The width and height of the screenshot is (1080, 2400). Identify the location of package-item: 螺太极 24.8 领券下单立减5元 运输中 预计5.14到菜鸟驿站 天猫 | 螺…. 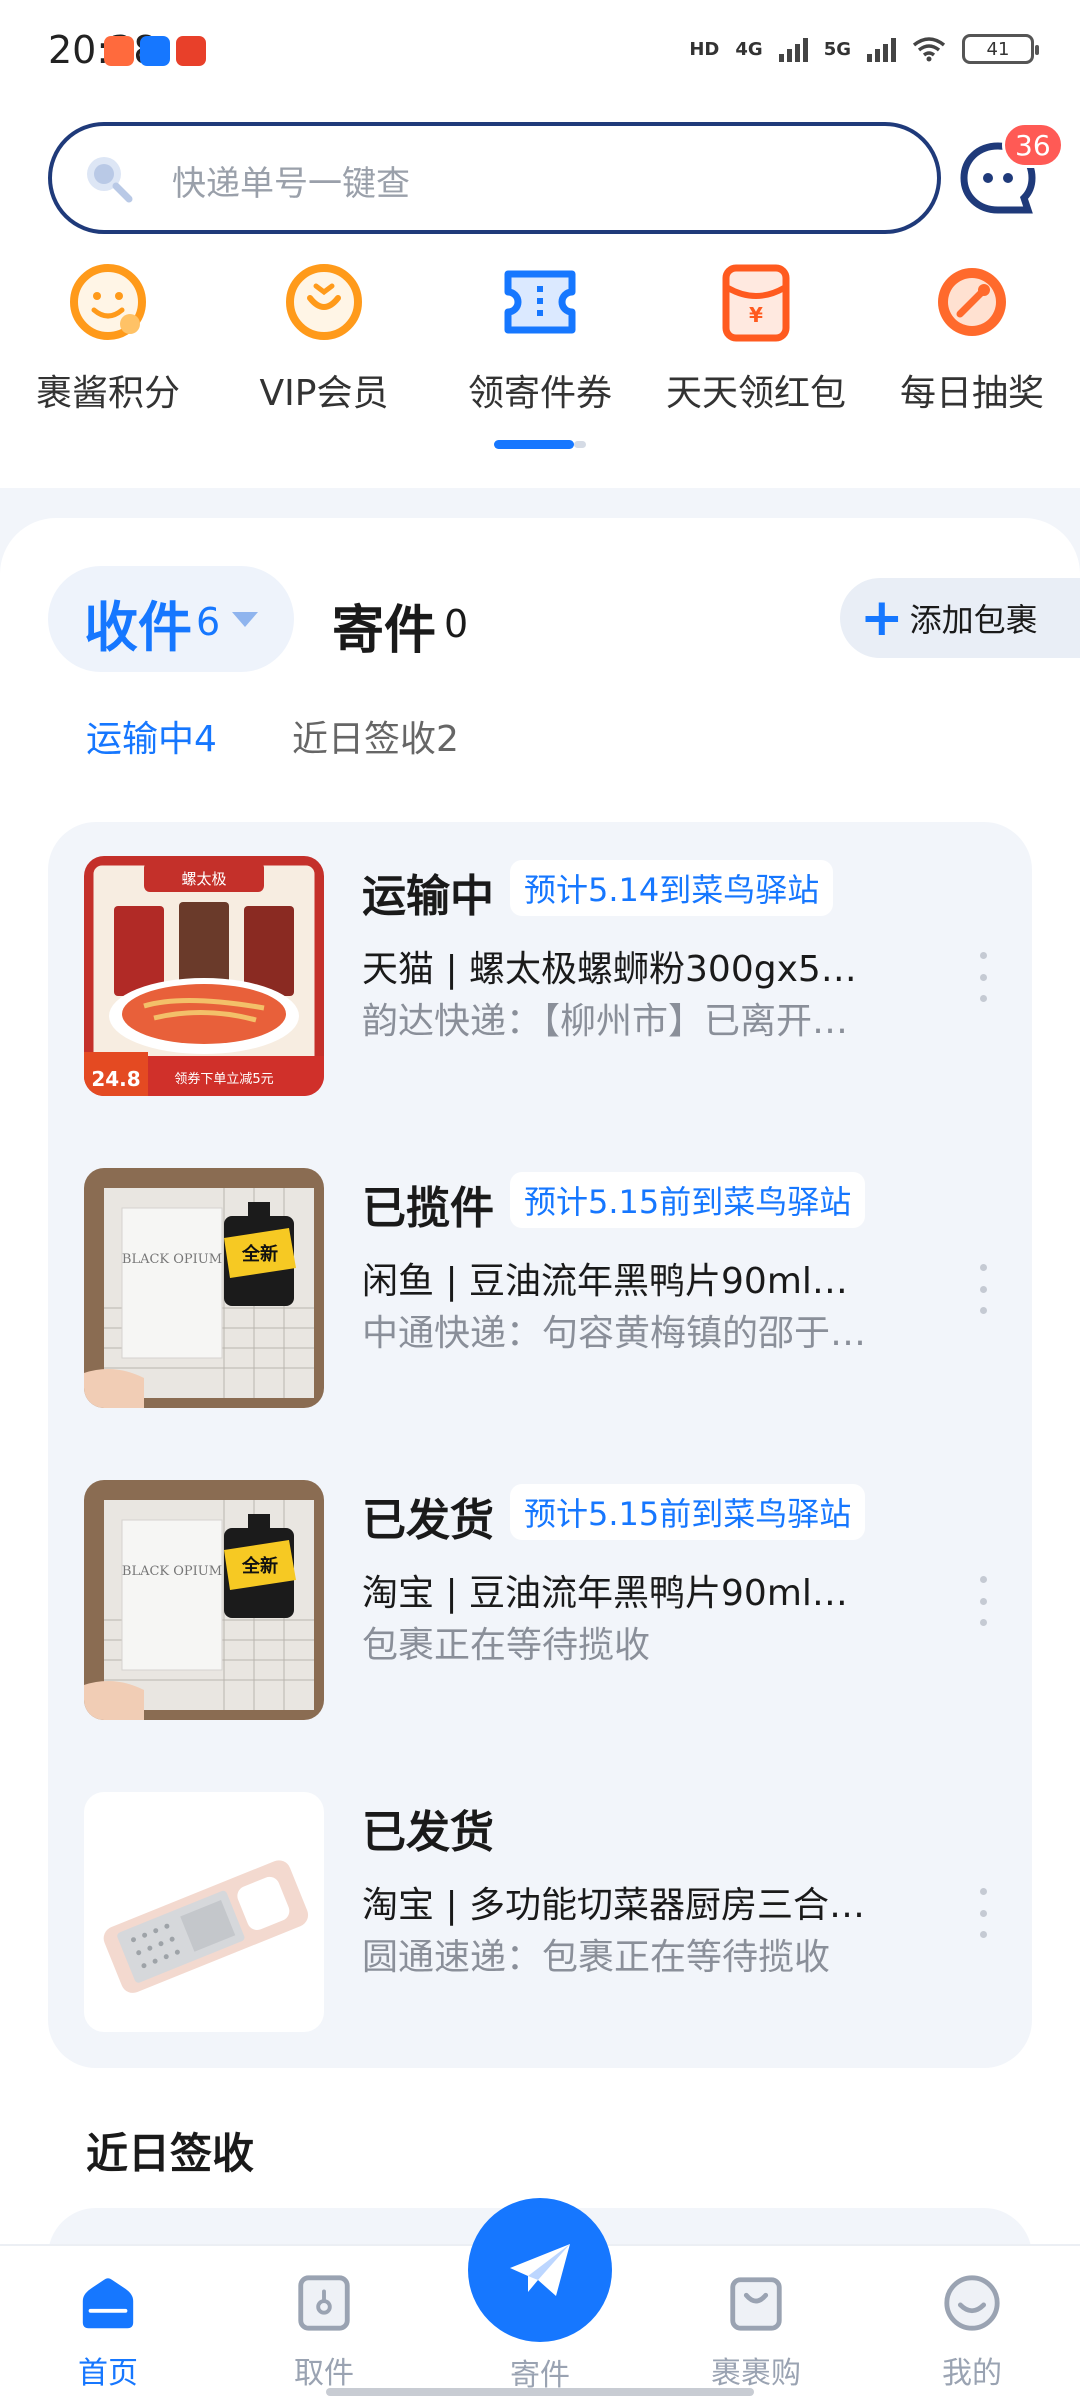
(540, 972).